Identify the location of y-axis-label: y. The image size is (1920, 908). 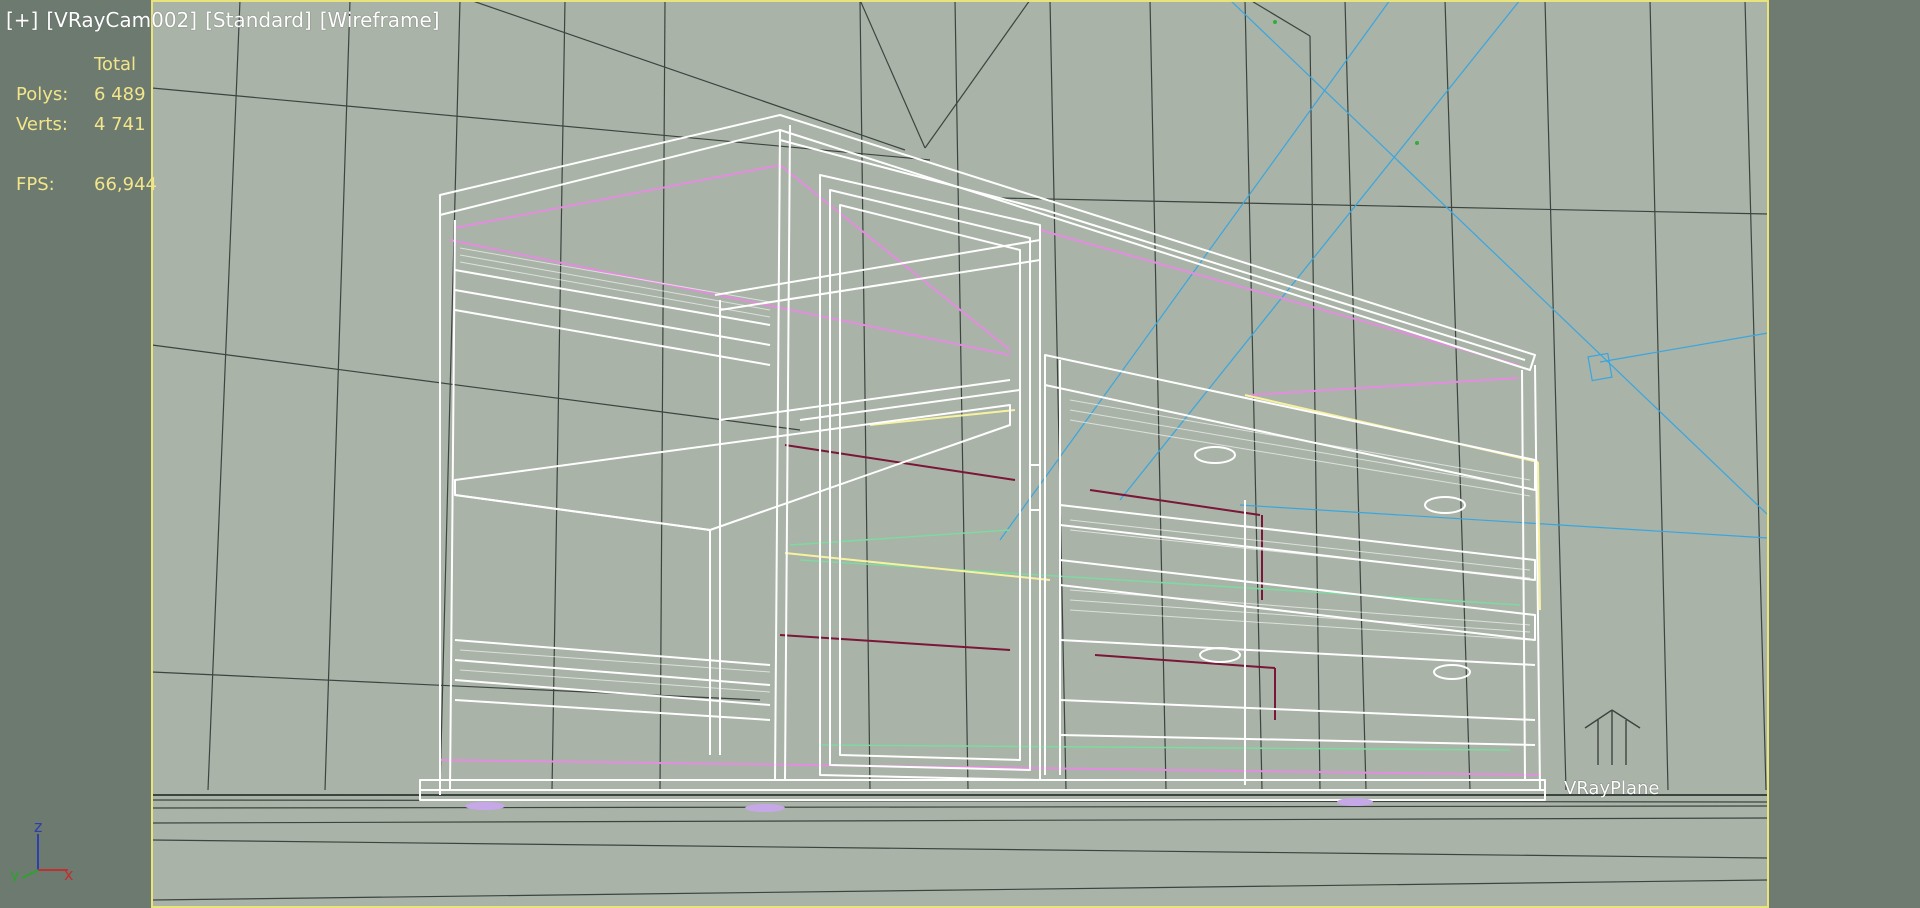
(14, 873).